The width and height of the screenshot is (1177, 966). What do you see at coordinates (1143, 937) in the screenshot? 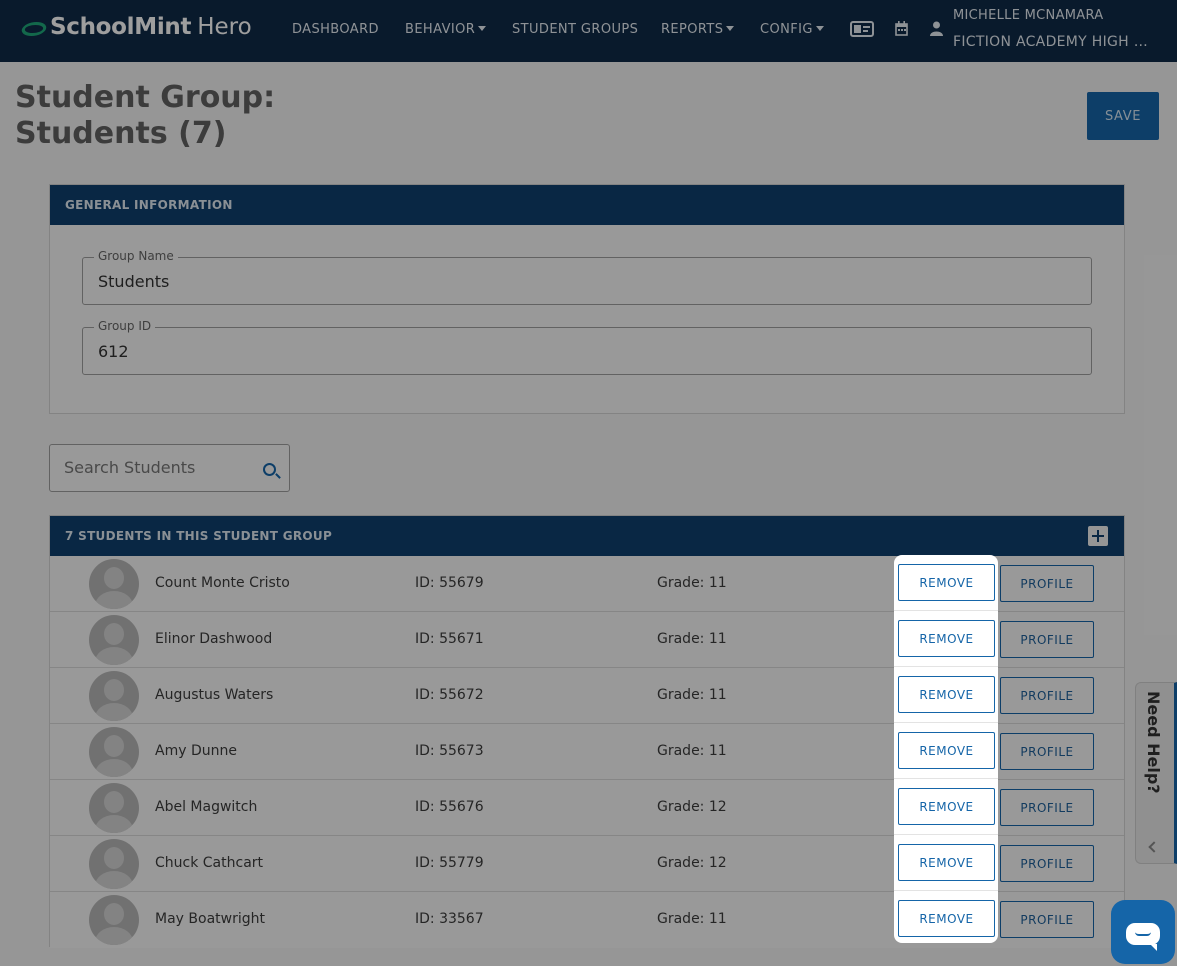
I see `chat-bubble-icon` at bounding box center [1143, 937].